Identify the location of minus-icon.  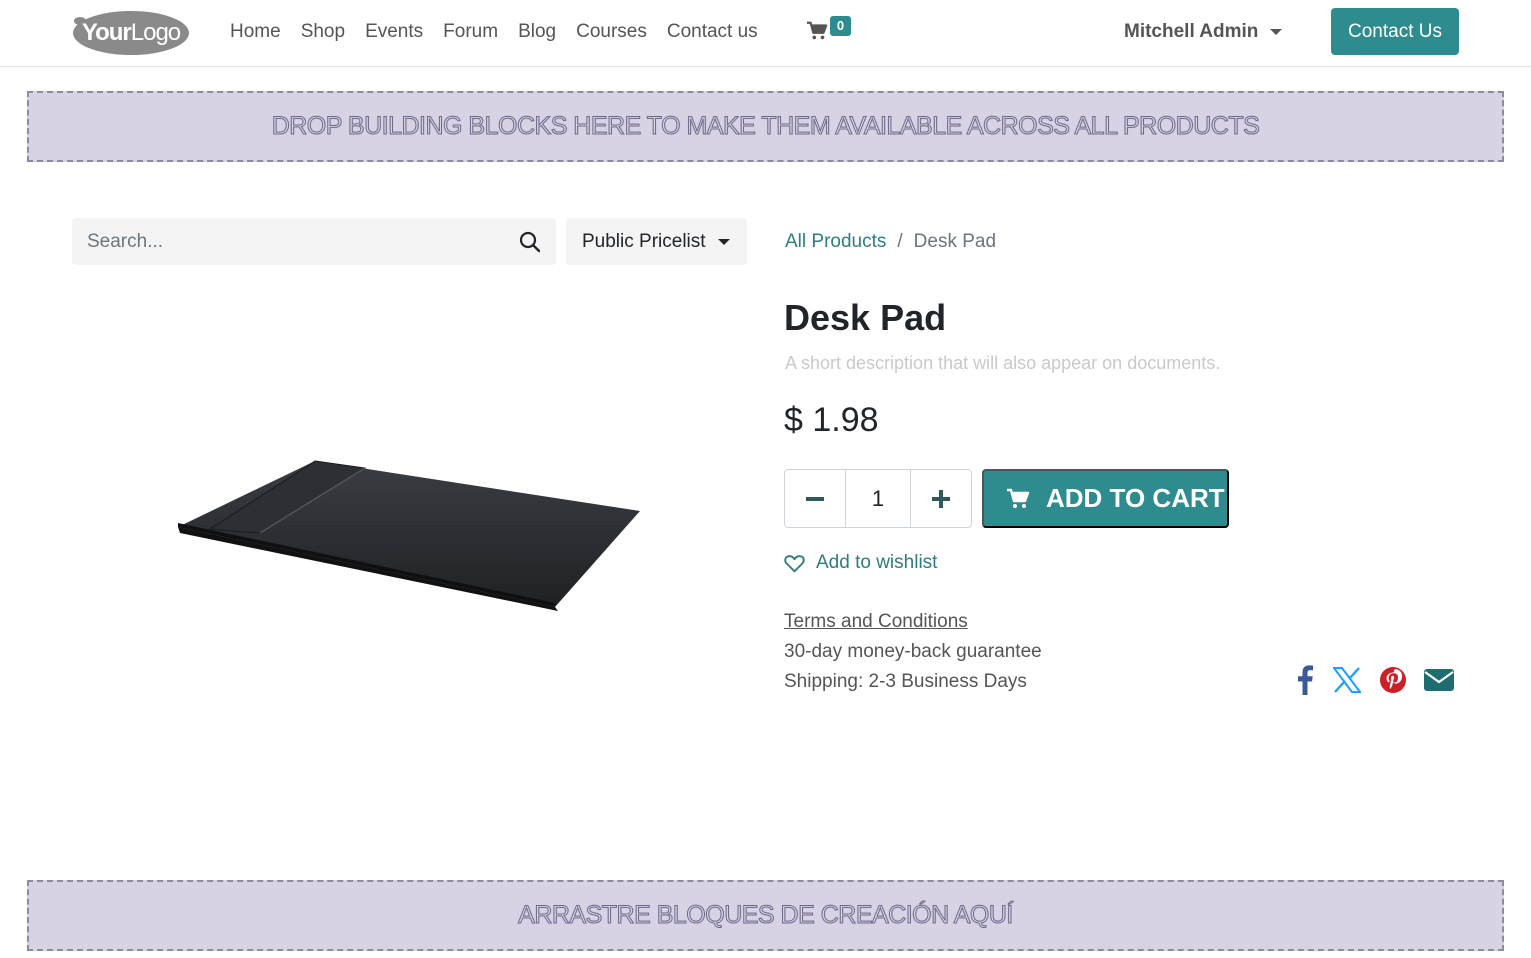
(815, 498).